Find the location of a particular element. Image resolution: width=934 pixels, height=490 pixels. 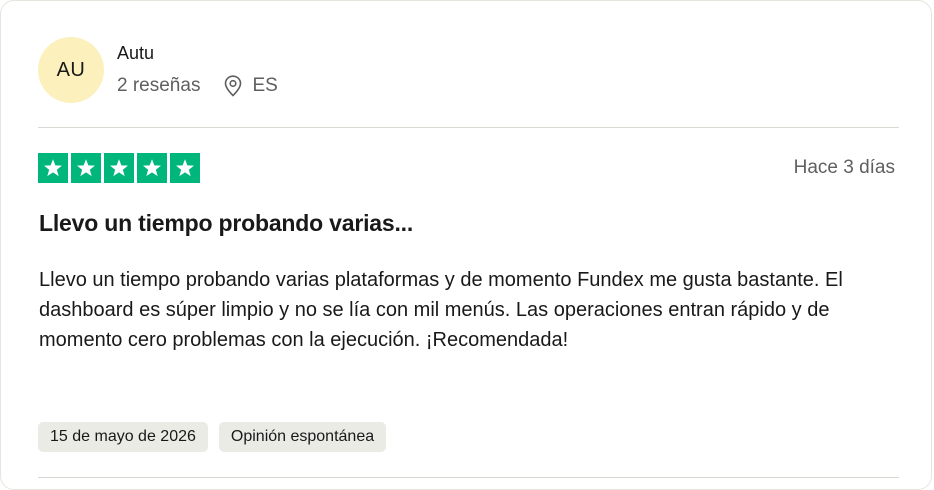

reviewer-info: Autu 2 reseñas ES is located at coordinates (197, 69).